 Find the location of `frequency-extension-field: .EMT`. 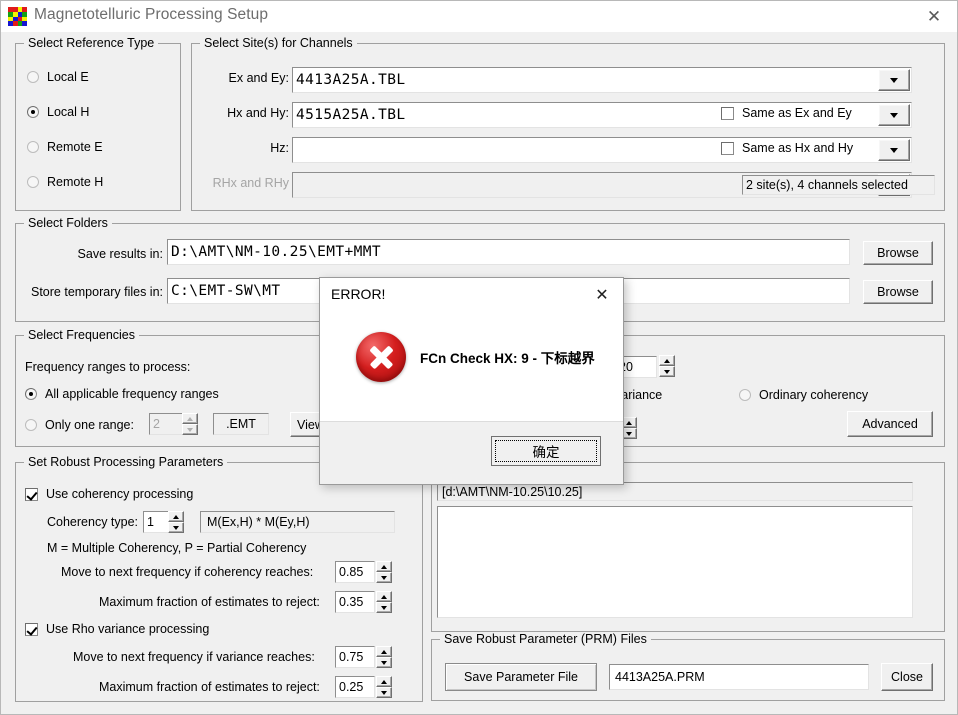

frequency-extension-field: .EMT is located at coordinates (241, 424).